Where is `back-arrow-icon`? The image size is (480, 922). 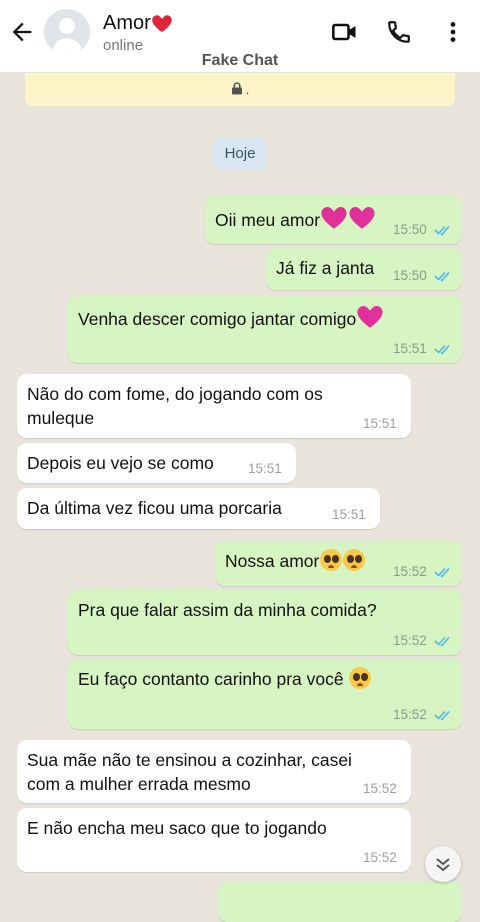
back-arrow-icon is located at coordinates (22, 32).